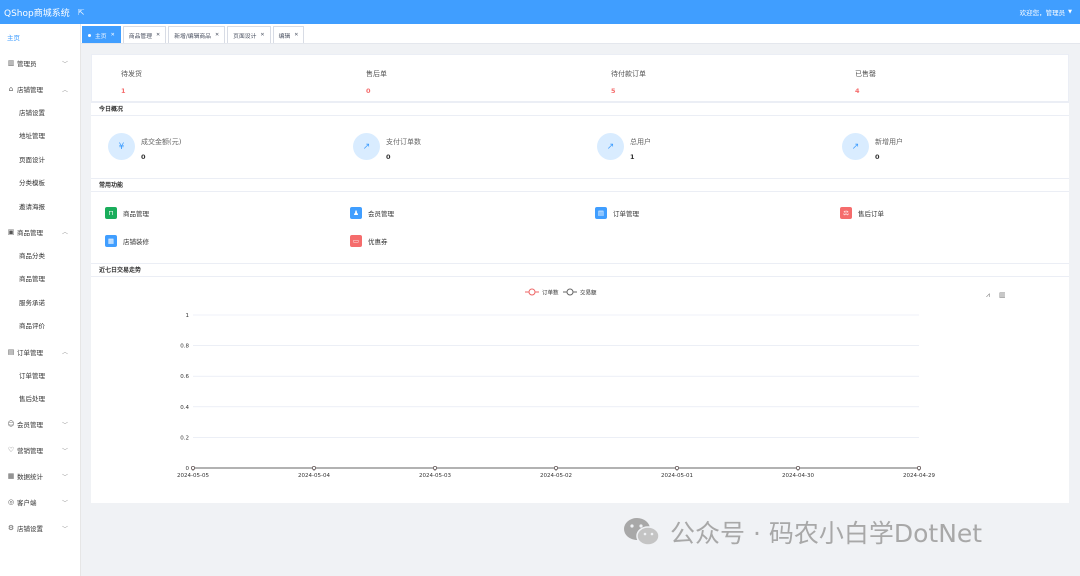  What do you see at coordinates (613, 91) in the screenshot?
I see `stat-value: 5` at bounding box center [613, 91].